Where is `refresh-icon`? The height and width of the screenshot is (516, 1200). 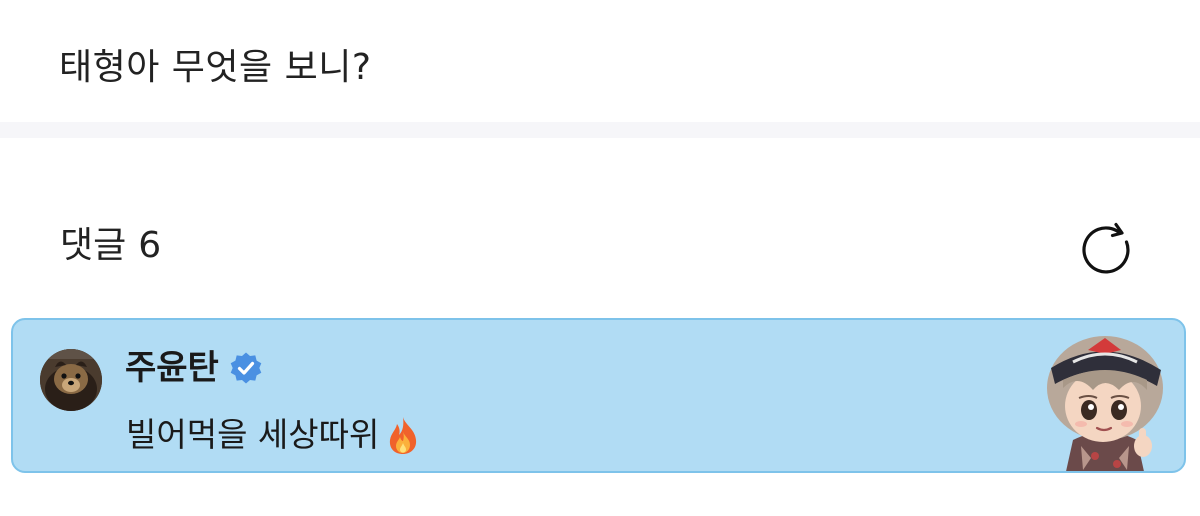 refresh-icon is located at coordinates (1106, 248).